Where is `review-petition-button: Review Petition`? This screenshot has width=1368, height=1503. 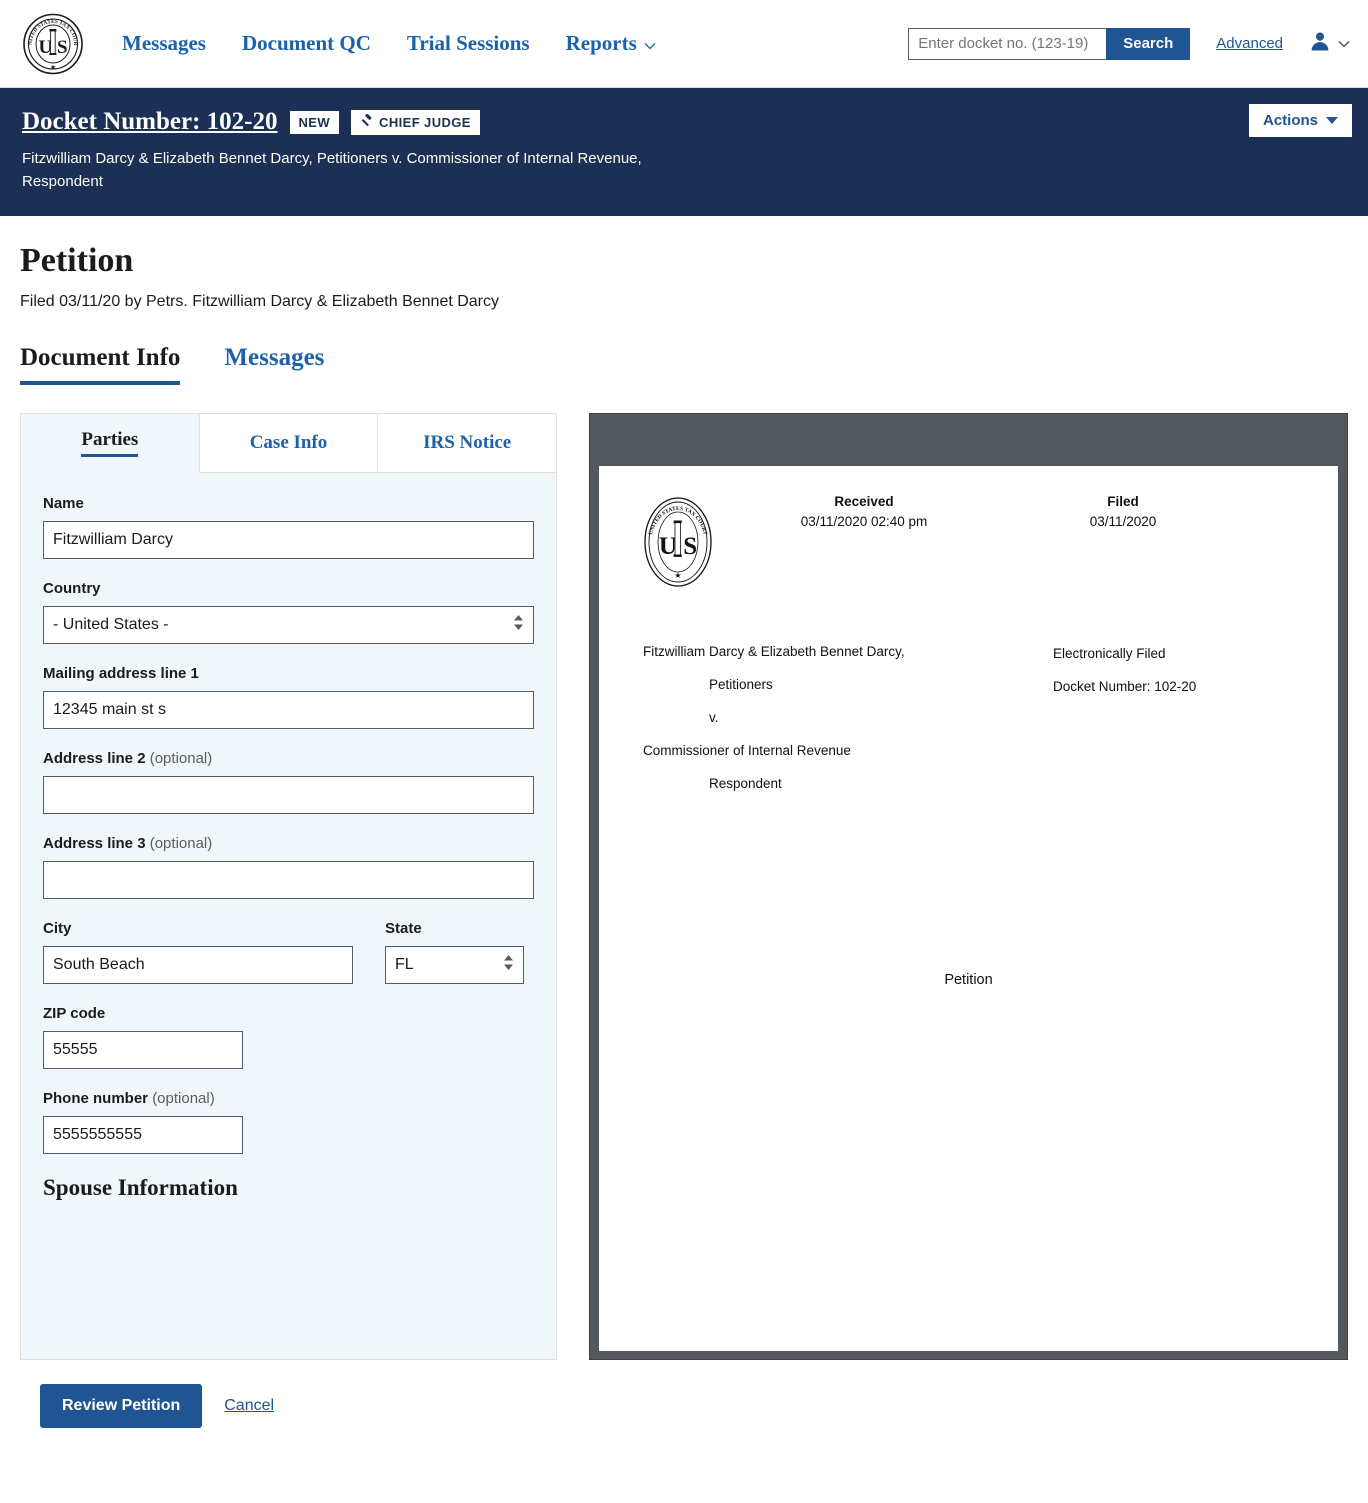 review-petition-button: Review Petition is located at coordinates (121, 1405).